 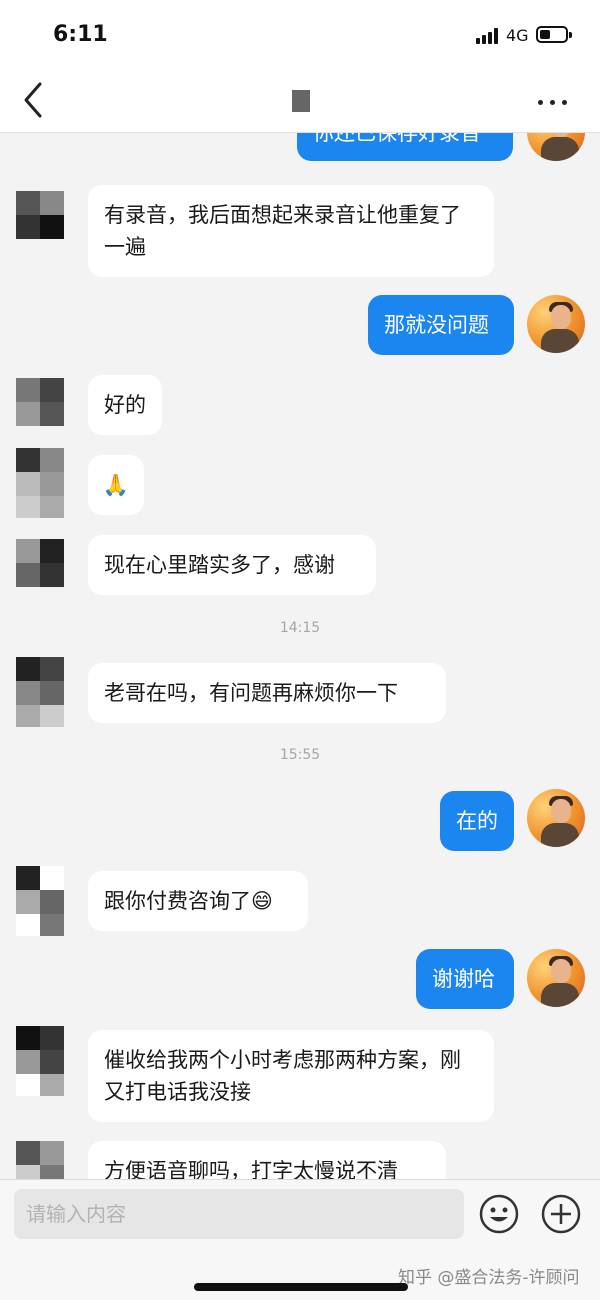 I want to click on name-redaction, so click(x=301, y=101).